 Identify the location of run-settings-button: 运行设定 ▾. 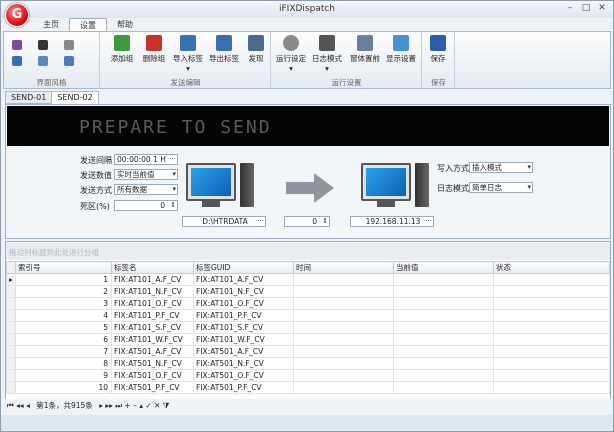
(291, 54).